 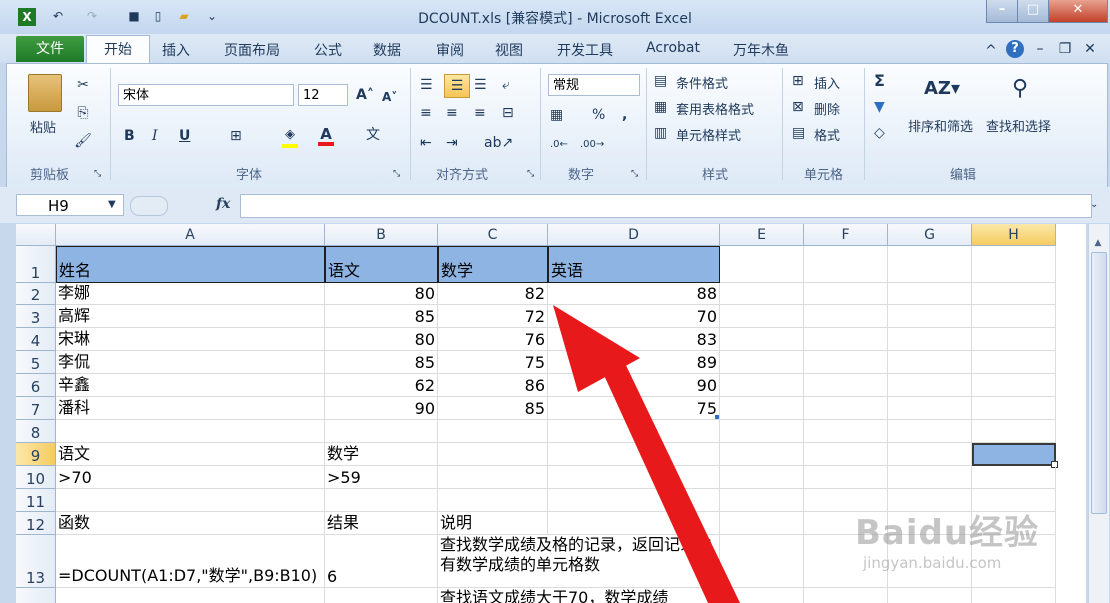 I want to click on cell-e10, so click(x=762, y=477).